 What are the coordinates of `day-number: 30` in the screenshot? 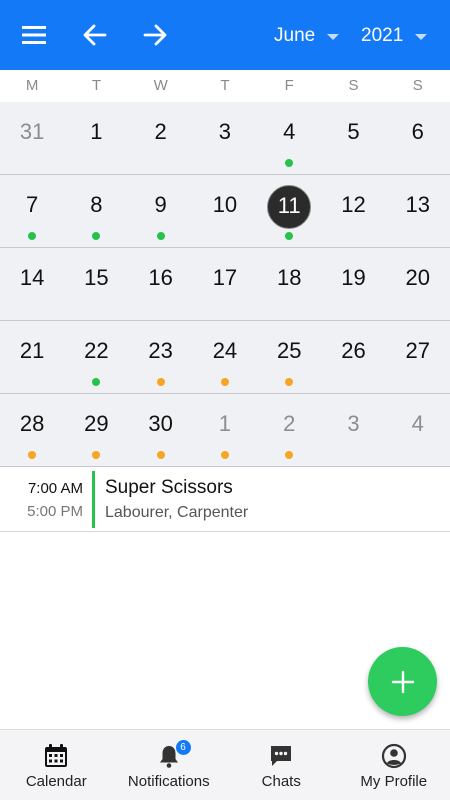 It's located at (160, 423).